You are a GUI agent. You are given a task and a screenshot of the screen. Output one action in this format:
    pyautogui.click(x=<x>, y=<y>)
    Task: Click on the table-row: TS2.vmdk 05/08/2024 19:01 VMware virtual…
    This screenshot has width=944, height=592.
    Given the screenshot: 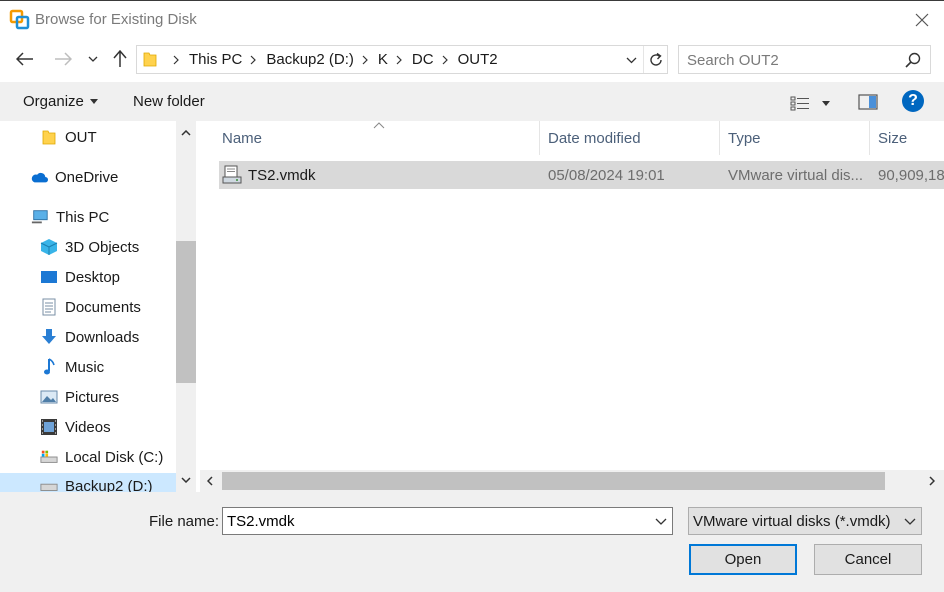 What is the action you would take?
    pyautogui.click(x=581, y=175)
    